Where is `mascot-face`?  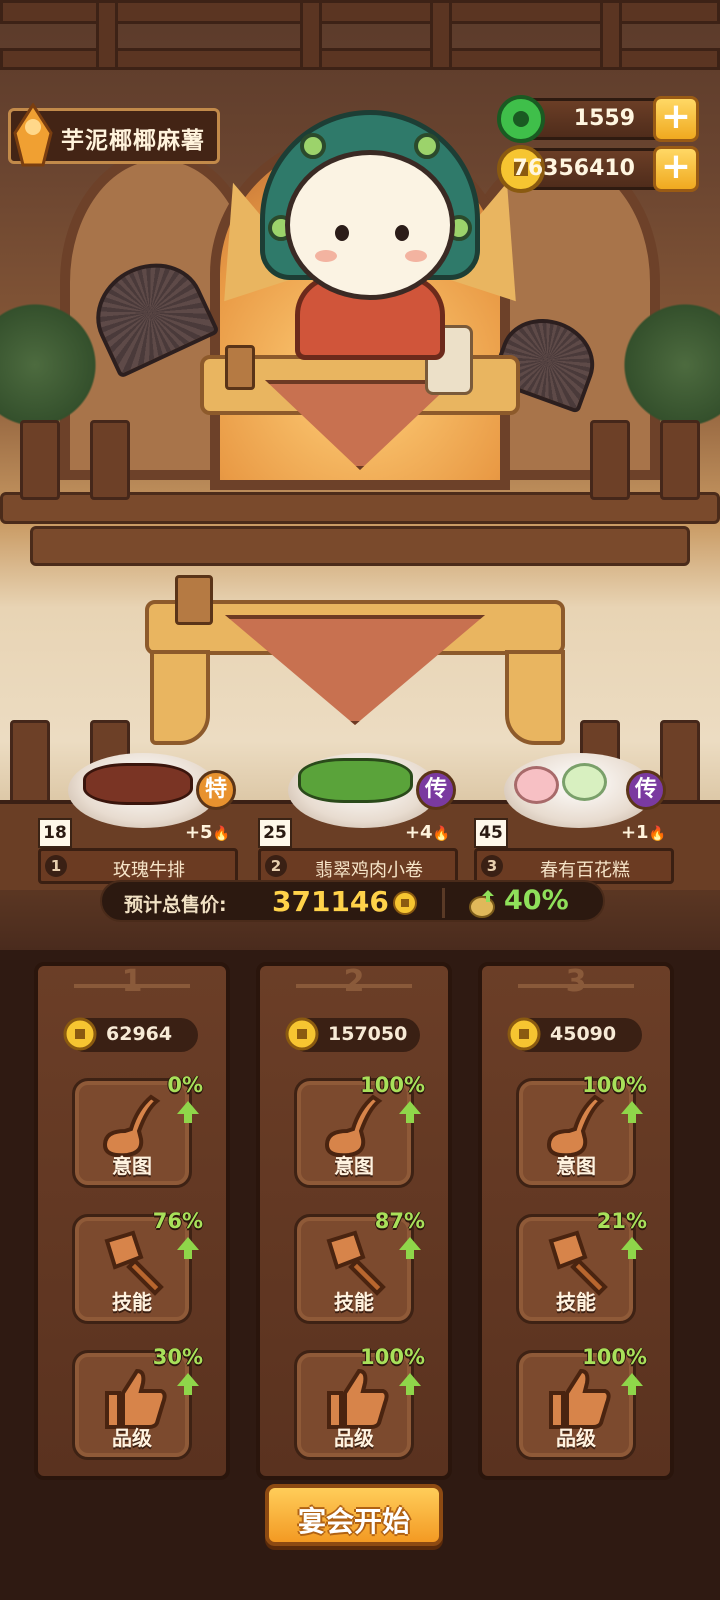
mascot-face is located at coordinates (370, 225).